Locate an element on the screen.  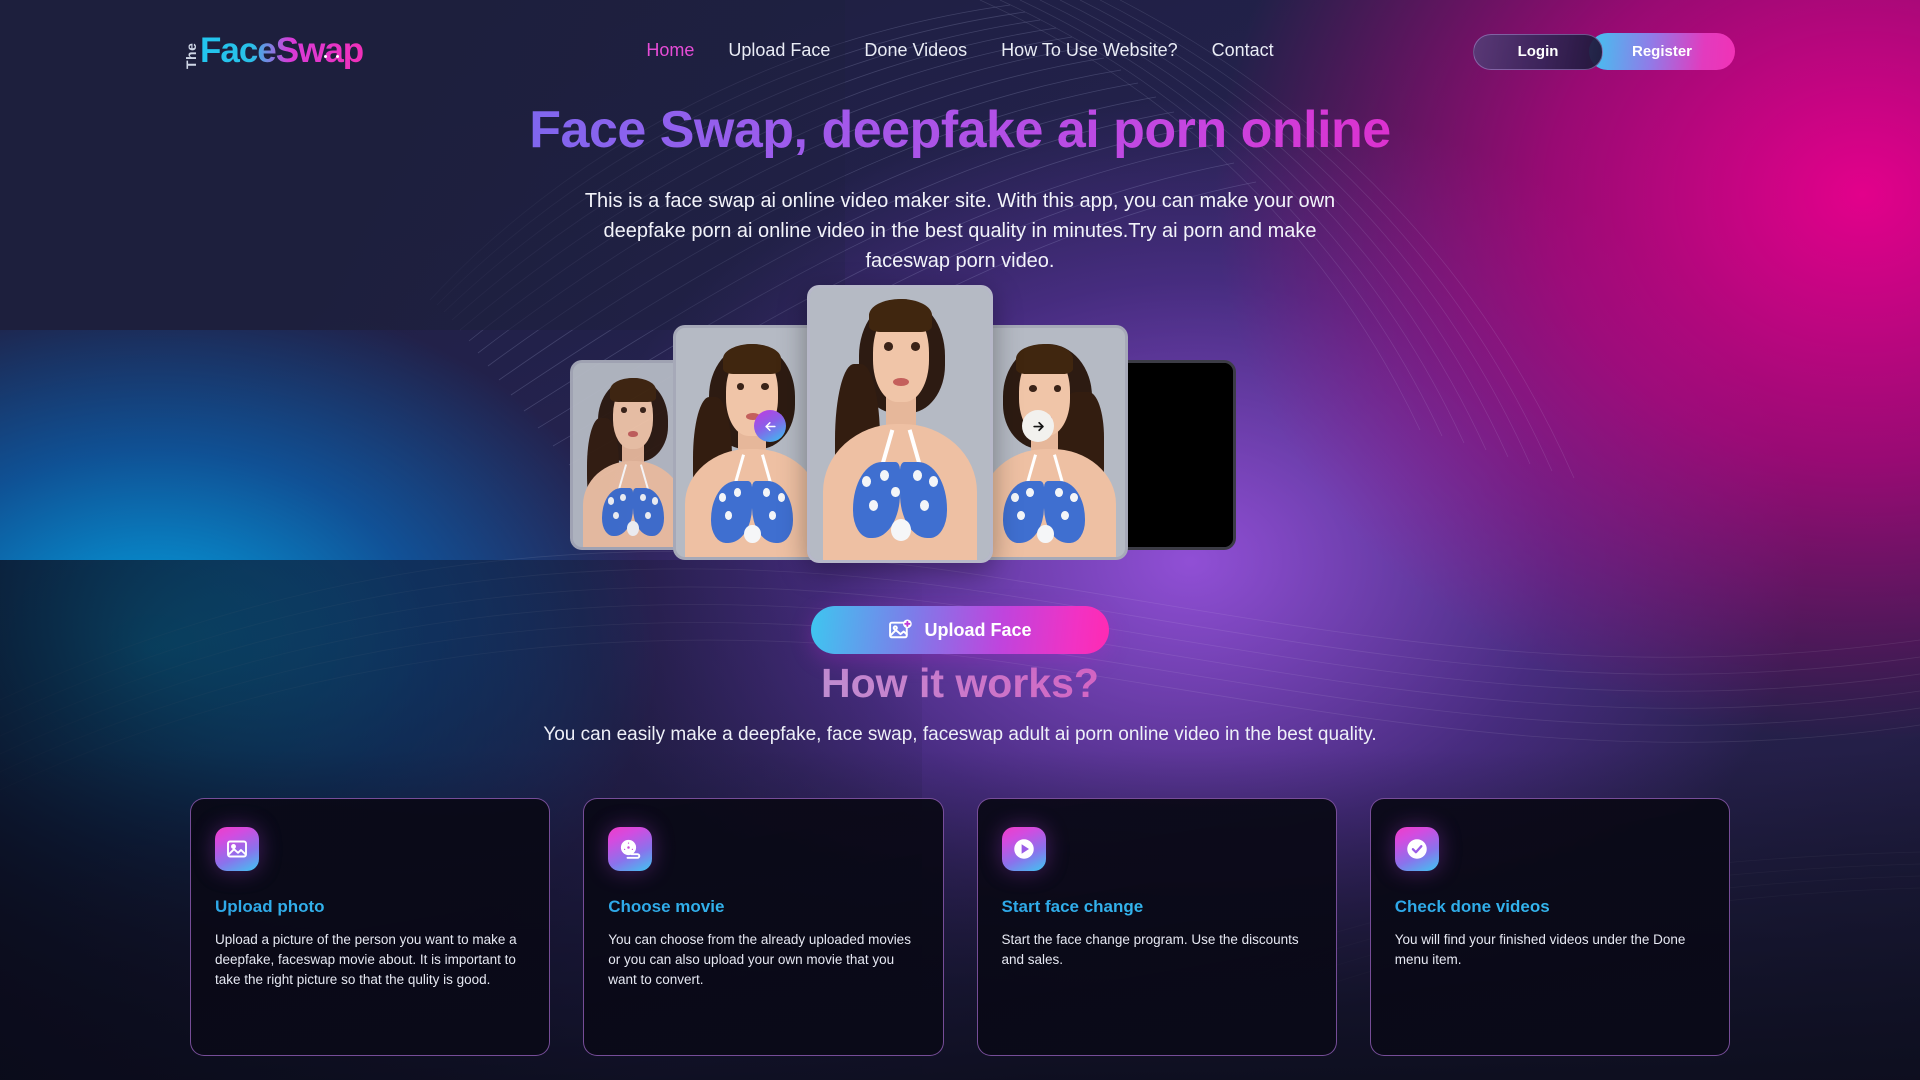
blank-video-thumbnail is located at coordinates (1173, 455).